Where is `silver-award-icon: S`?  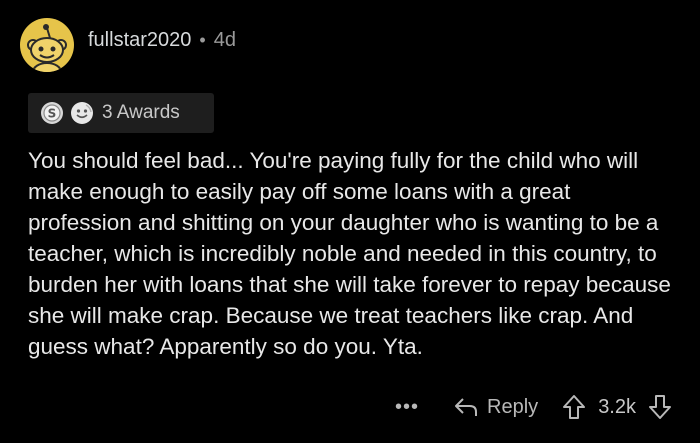 silver-award-icon: S is located at coordinates (52, 113).